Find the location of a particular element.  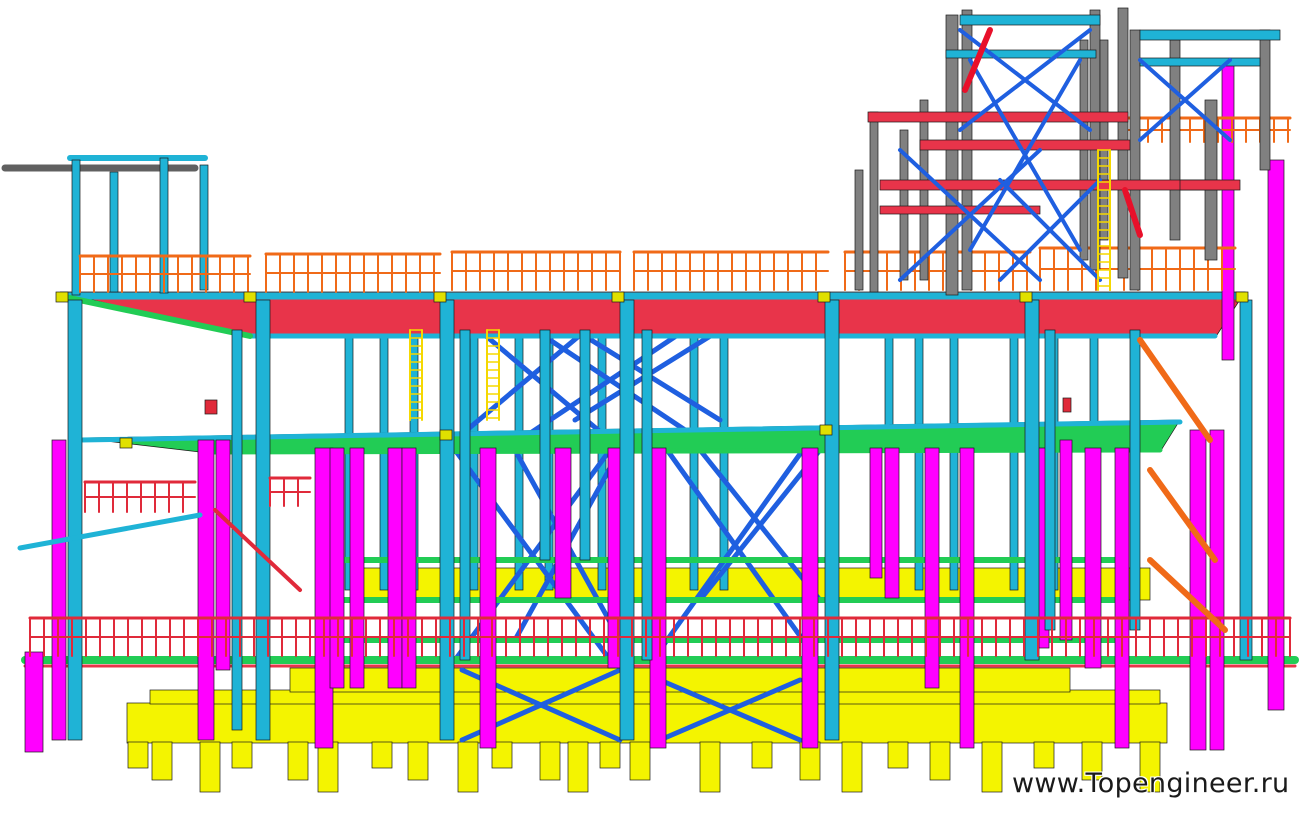

stair-stringer is located at coordinates (110, 531).